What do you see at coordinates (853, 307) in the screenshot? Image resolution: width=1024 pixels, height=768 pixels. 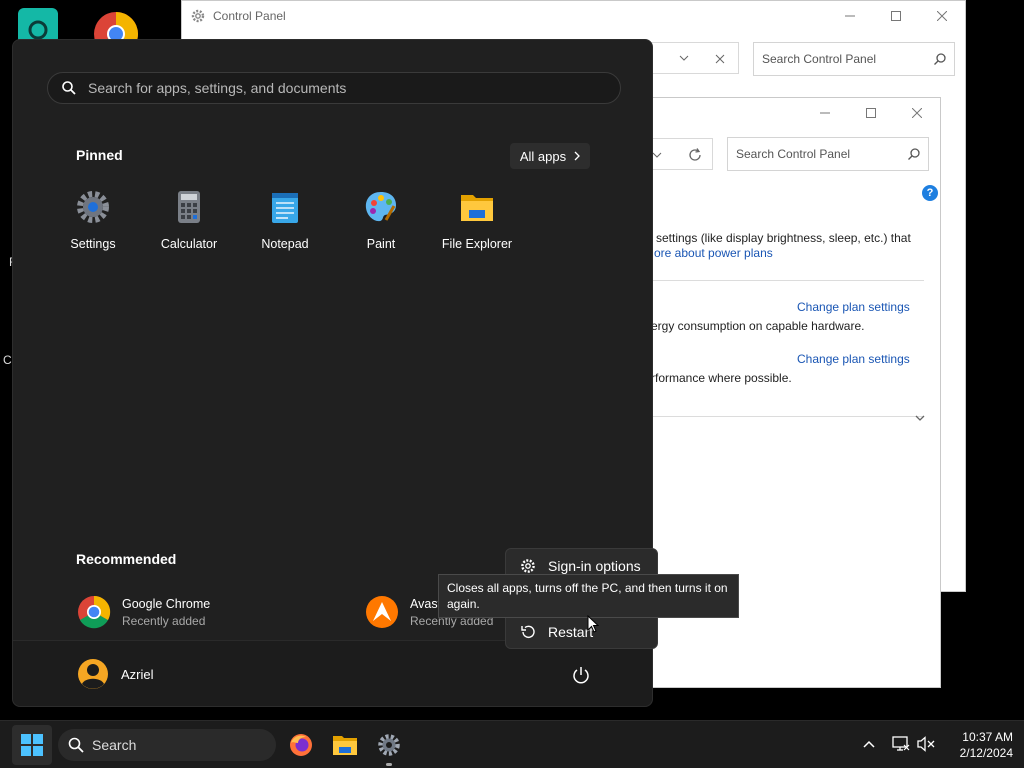 I see `change-plan-settings-link-1: Change plan settings` at bounding box center [853, 307].